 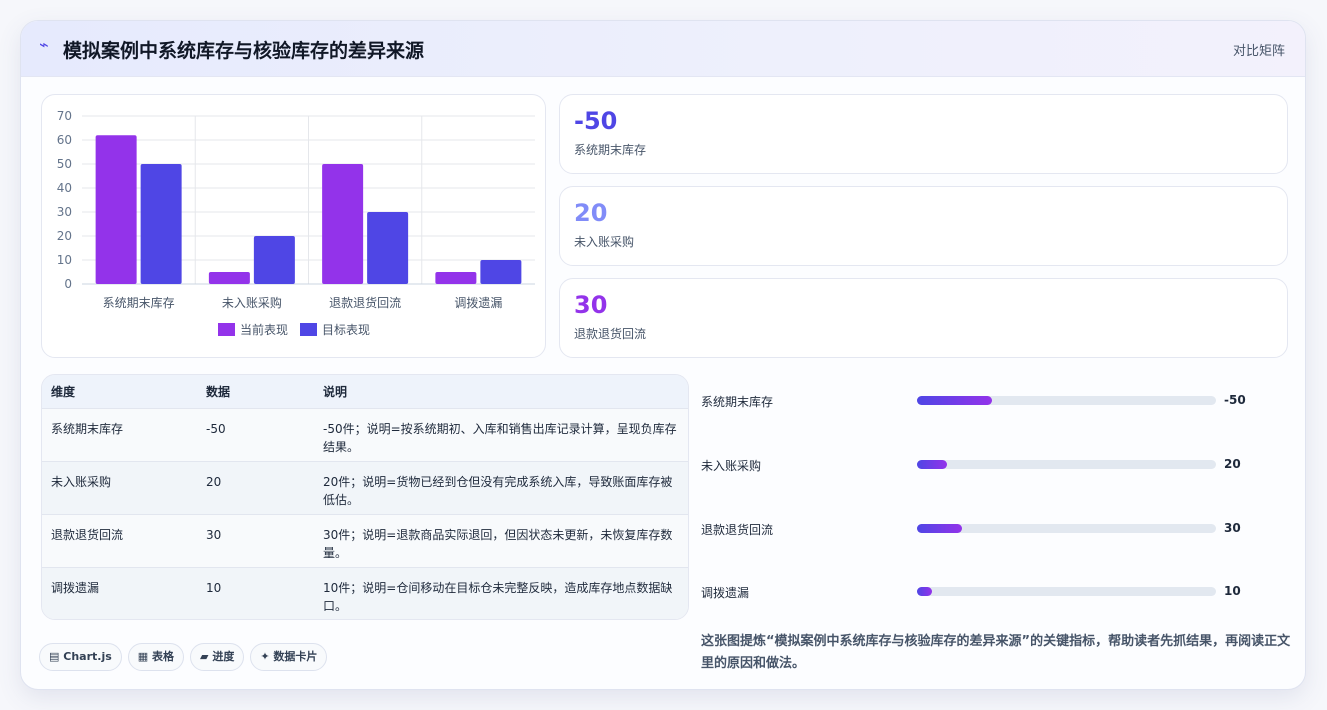 What do you see at coordinates (365, 302) in the screenshot?
I see `x-tick-label: 退款退货回流` at bounding box center [365, 302].